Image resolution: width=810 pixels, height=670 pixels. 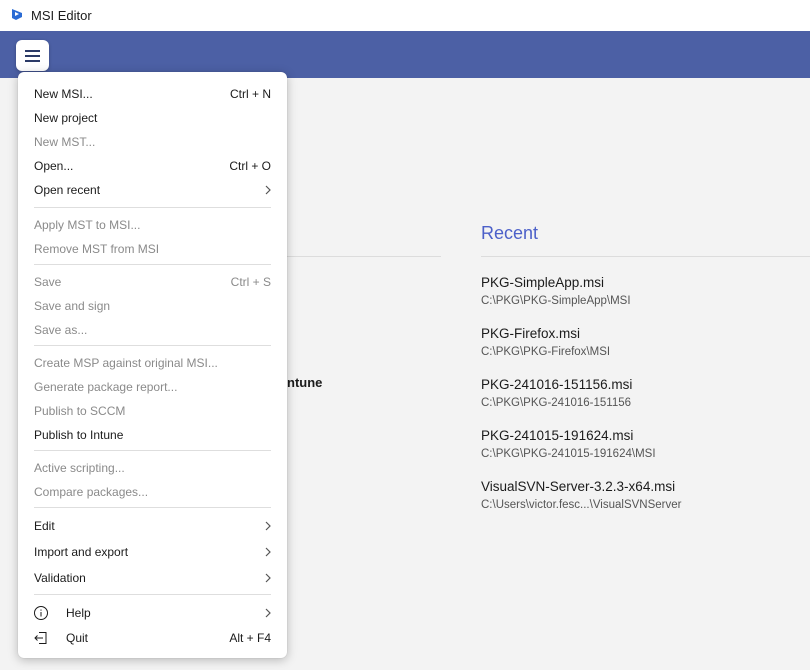 What do you see at coordinates (364, 256) in the screenshot?
I see `section-divider` at bounding box center [364, 256].